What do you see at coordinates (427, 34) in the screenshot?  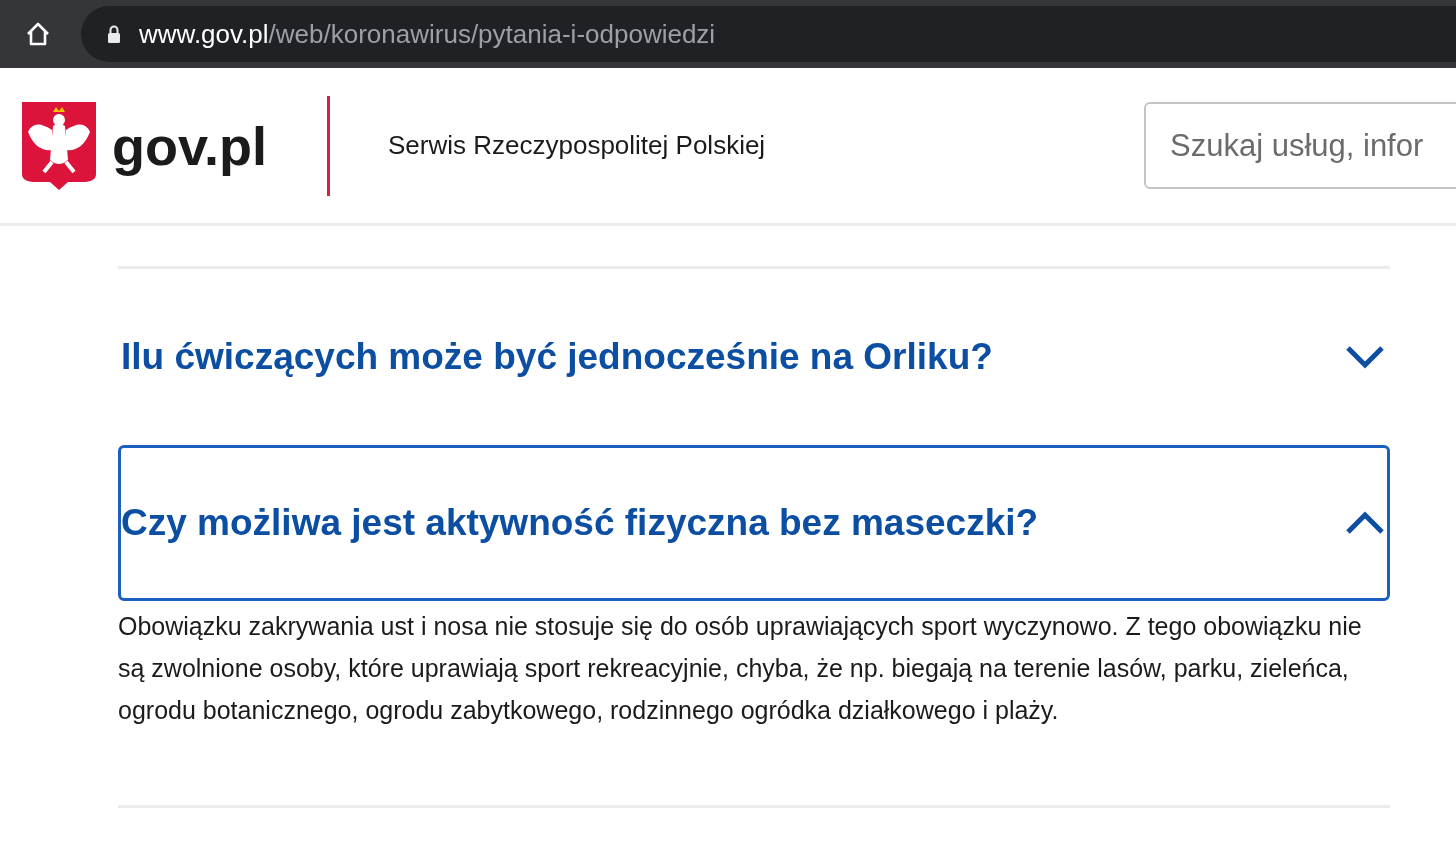 I see `url-text: www.gov.pl/web/koronawirus/pytania-i-odpowiedzi` at bounding box center [427, 34].